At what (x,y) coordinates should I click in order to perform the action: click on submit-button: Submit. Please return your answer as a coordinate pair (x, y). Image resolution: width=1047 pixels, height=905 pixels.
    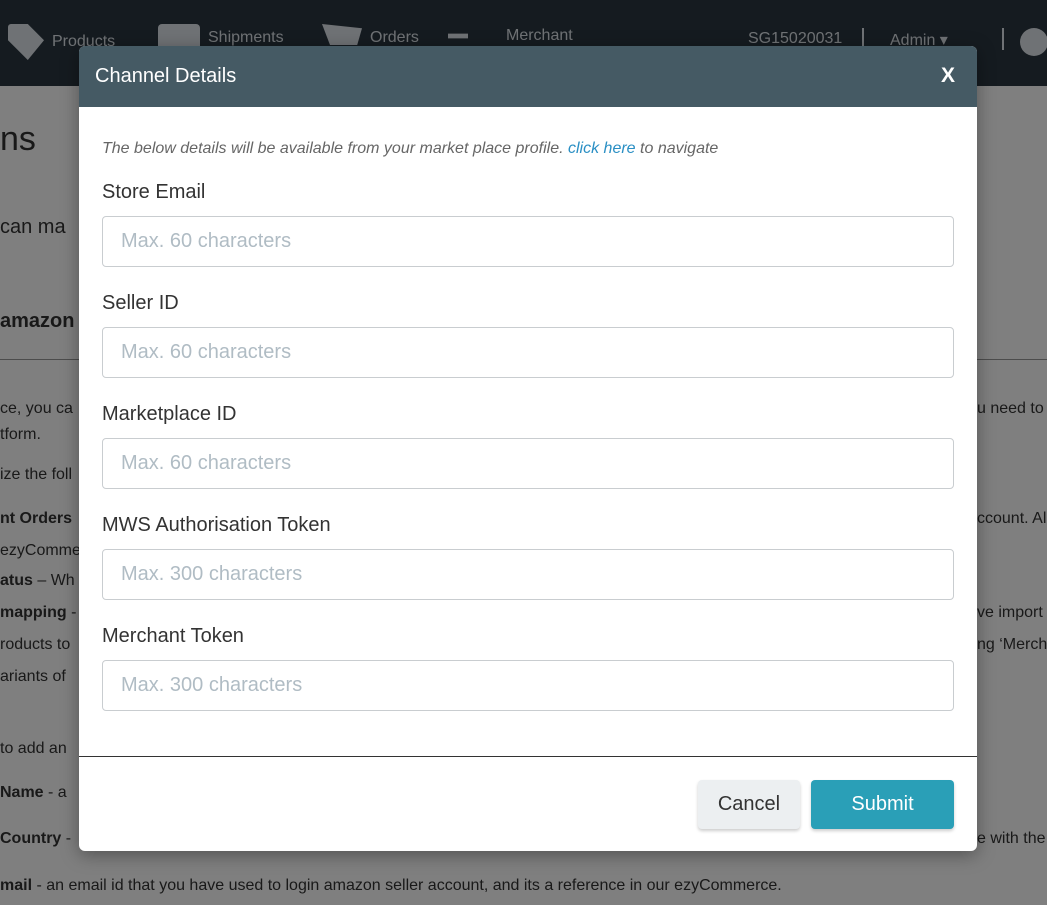
    Looking at the image, I should click on (882, 804).